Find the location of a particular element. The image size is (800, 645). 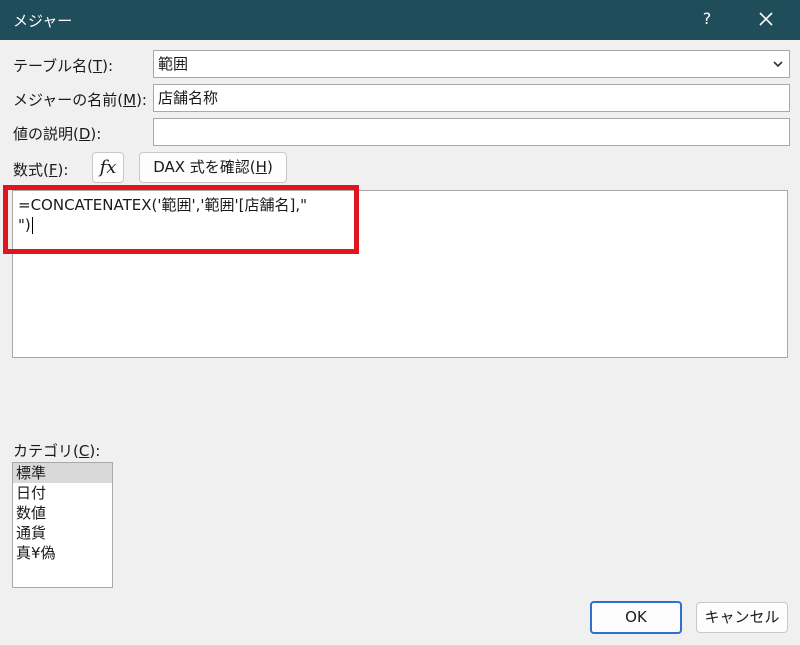

measure-name-input: 店舗名称 is located at coordinates (471, 98).